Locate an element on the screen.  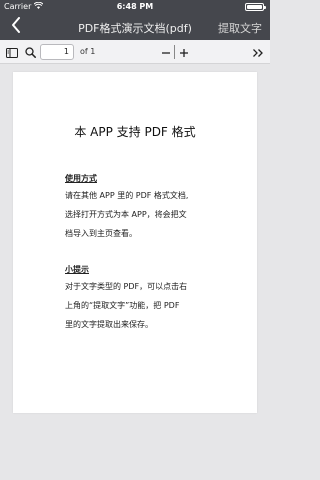
sidebar-toggle-button is located at coordinates (12, 52).